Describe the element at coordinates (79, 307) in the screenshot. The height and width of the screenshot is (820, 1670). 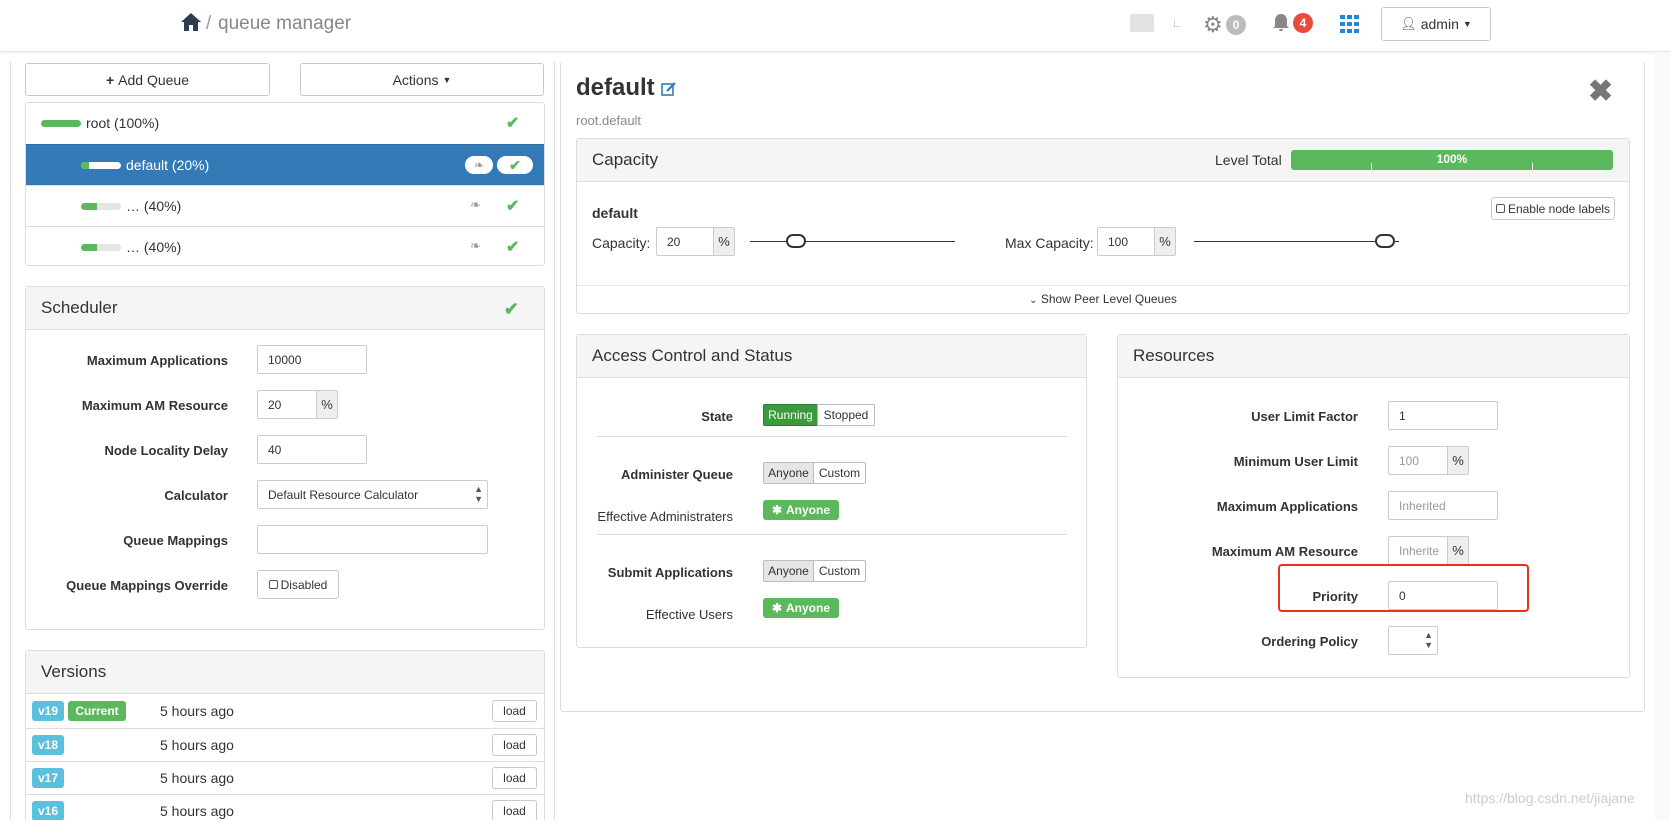
I see `scheduler-title: Scheduler` at that location.